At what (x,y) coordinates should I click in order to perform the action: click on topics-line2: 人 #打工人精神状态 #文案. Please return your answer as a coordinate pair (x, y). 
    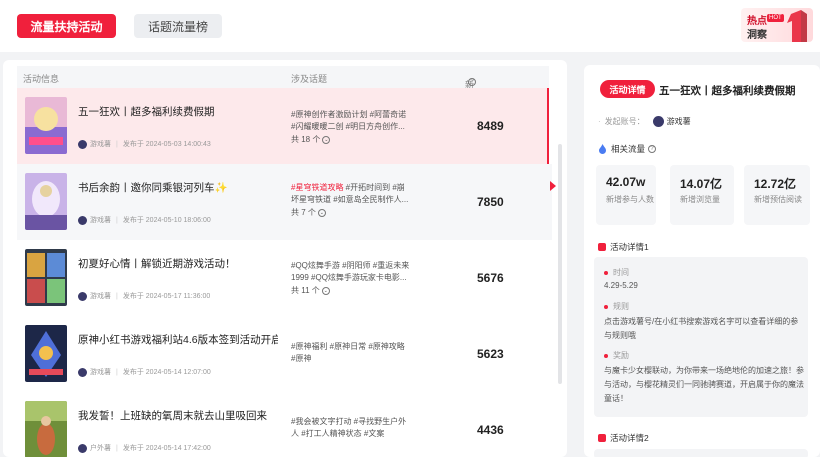
    Looking at the image, I should click on (338, 433).